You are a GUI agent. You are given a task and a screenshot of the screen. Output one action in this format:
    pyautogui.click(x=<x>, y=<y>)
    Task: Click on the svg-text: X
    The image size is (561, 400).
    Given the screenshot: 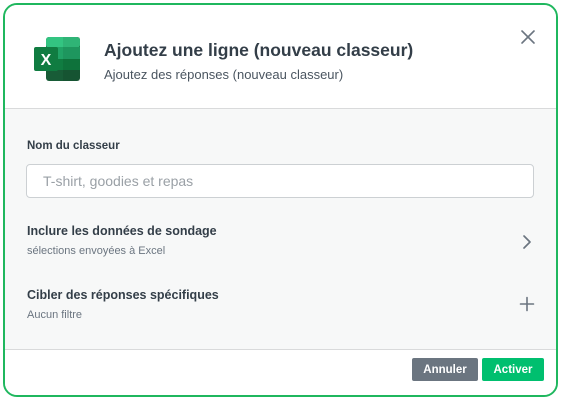 What is the action you would take?
    pyautogui.click(x=46, y=60)
    